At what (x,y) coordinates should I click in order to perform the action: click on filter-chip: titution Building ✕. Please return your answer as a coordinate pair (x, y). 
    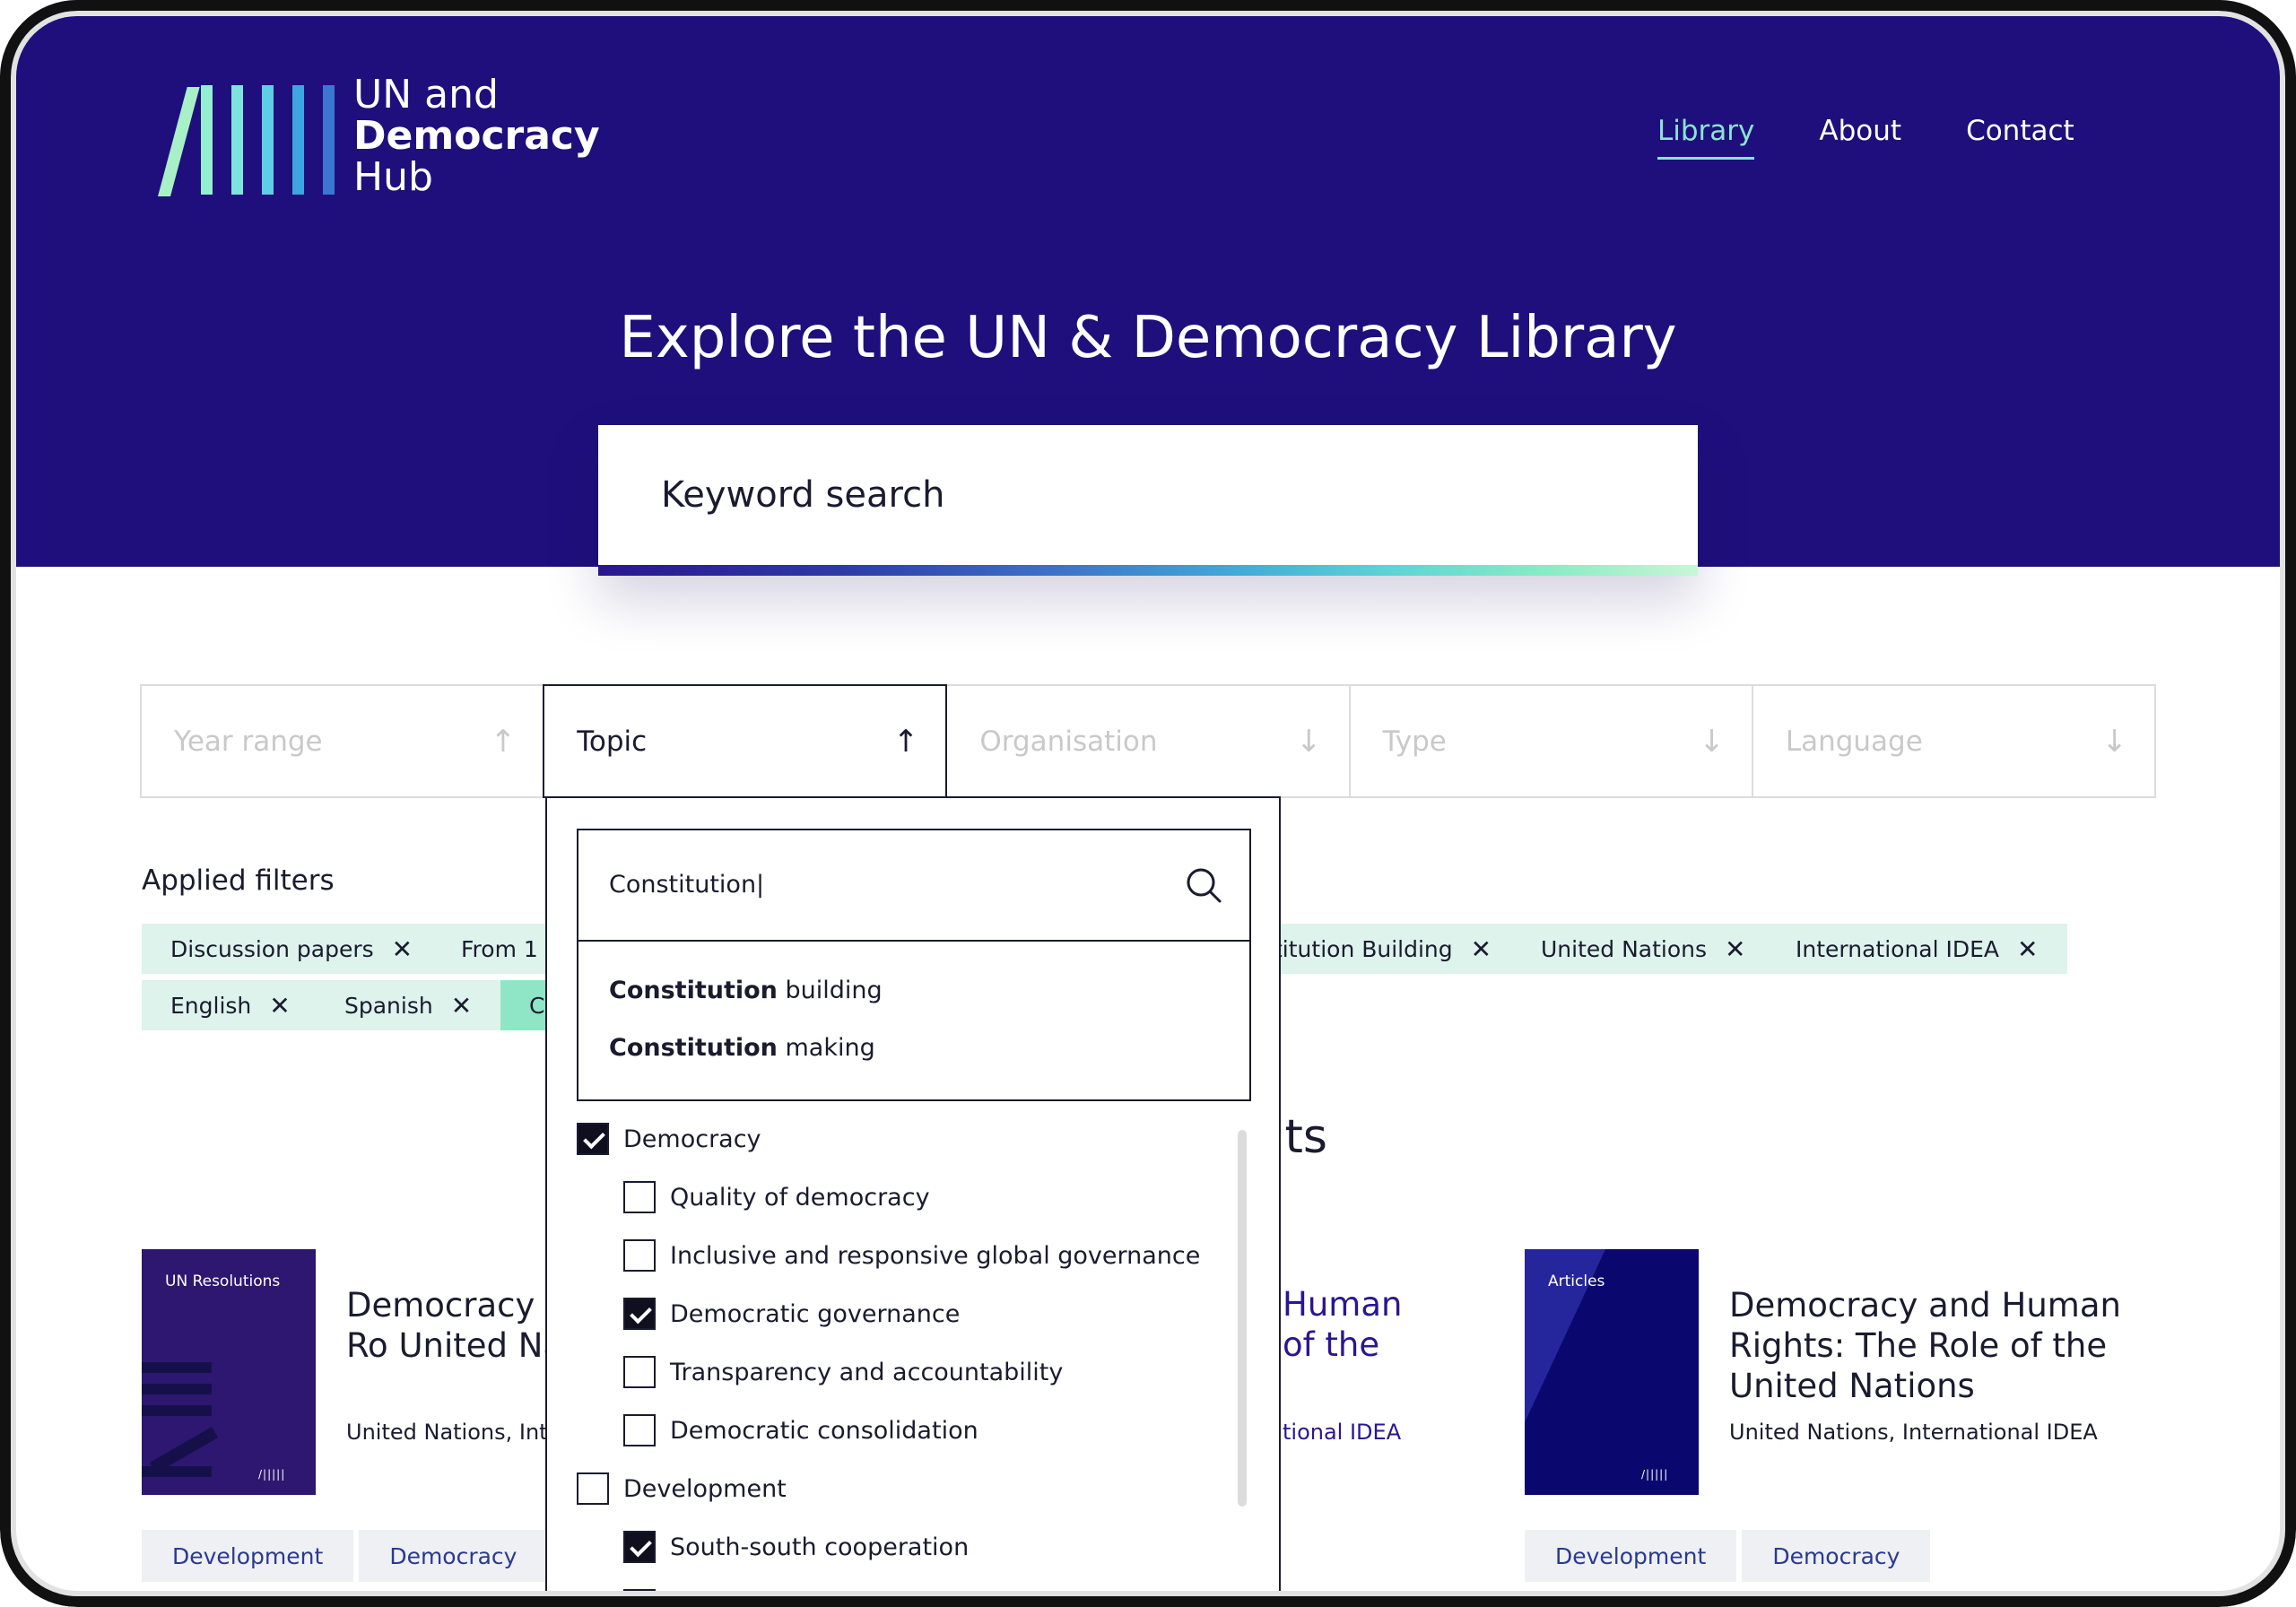
    Looking at the image, I should click on (1383, 949).